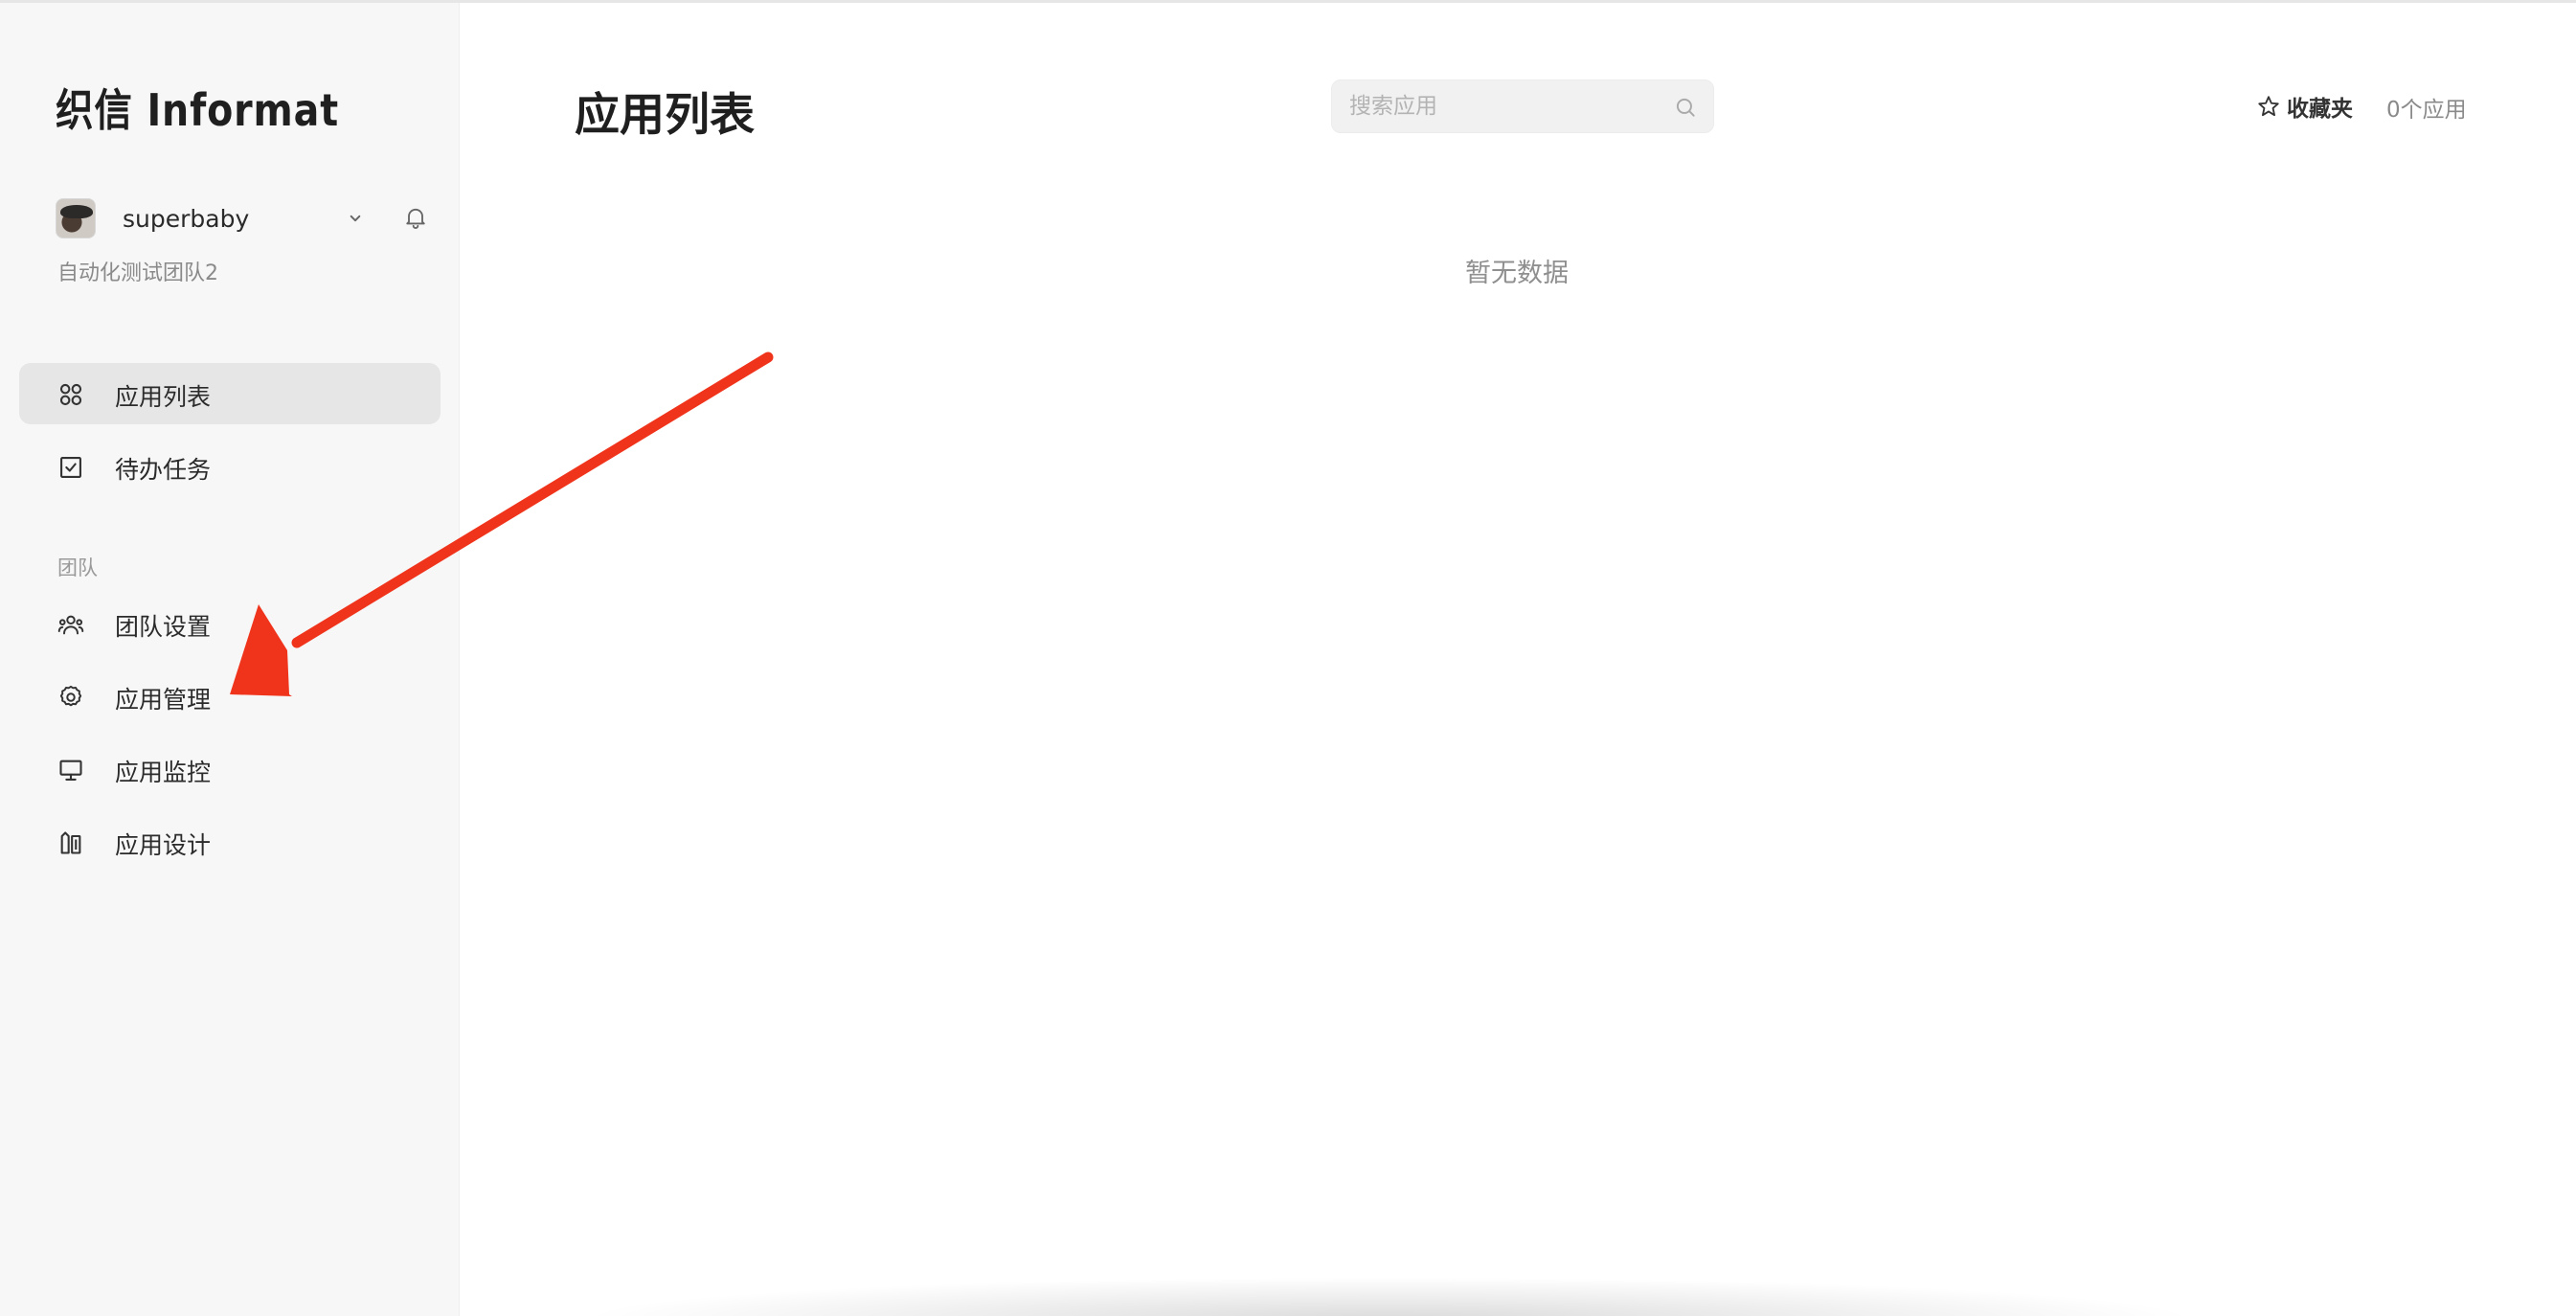 The image size is (2576, 1316). What do you see at coordinates (230, 697) in the screenshot?
I see `sidebar-item-app-management: 应用管理` at bounding box center [230, 697].